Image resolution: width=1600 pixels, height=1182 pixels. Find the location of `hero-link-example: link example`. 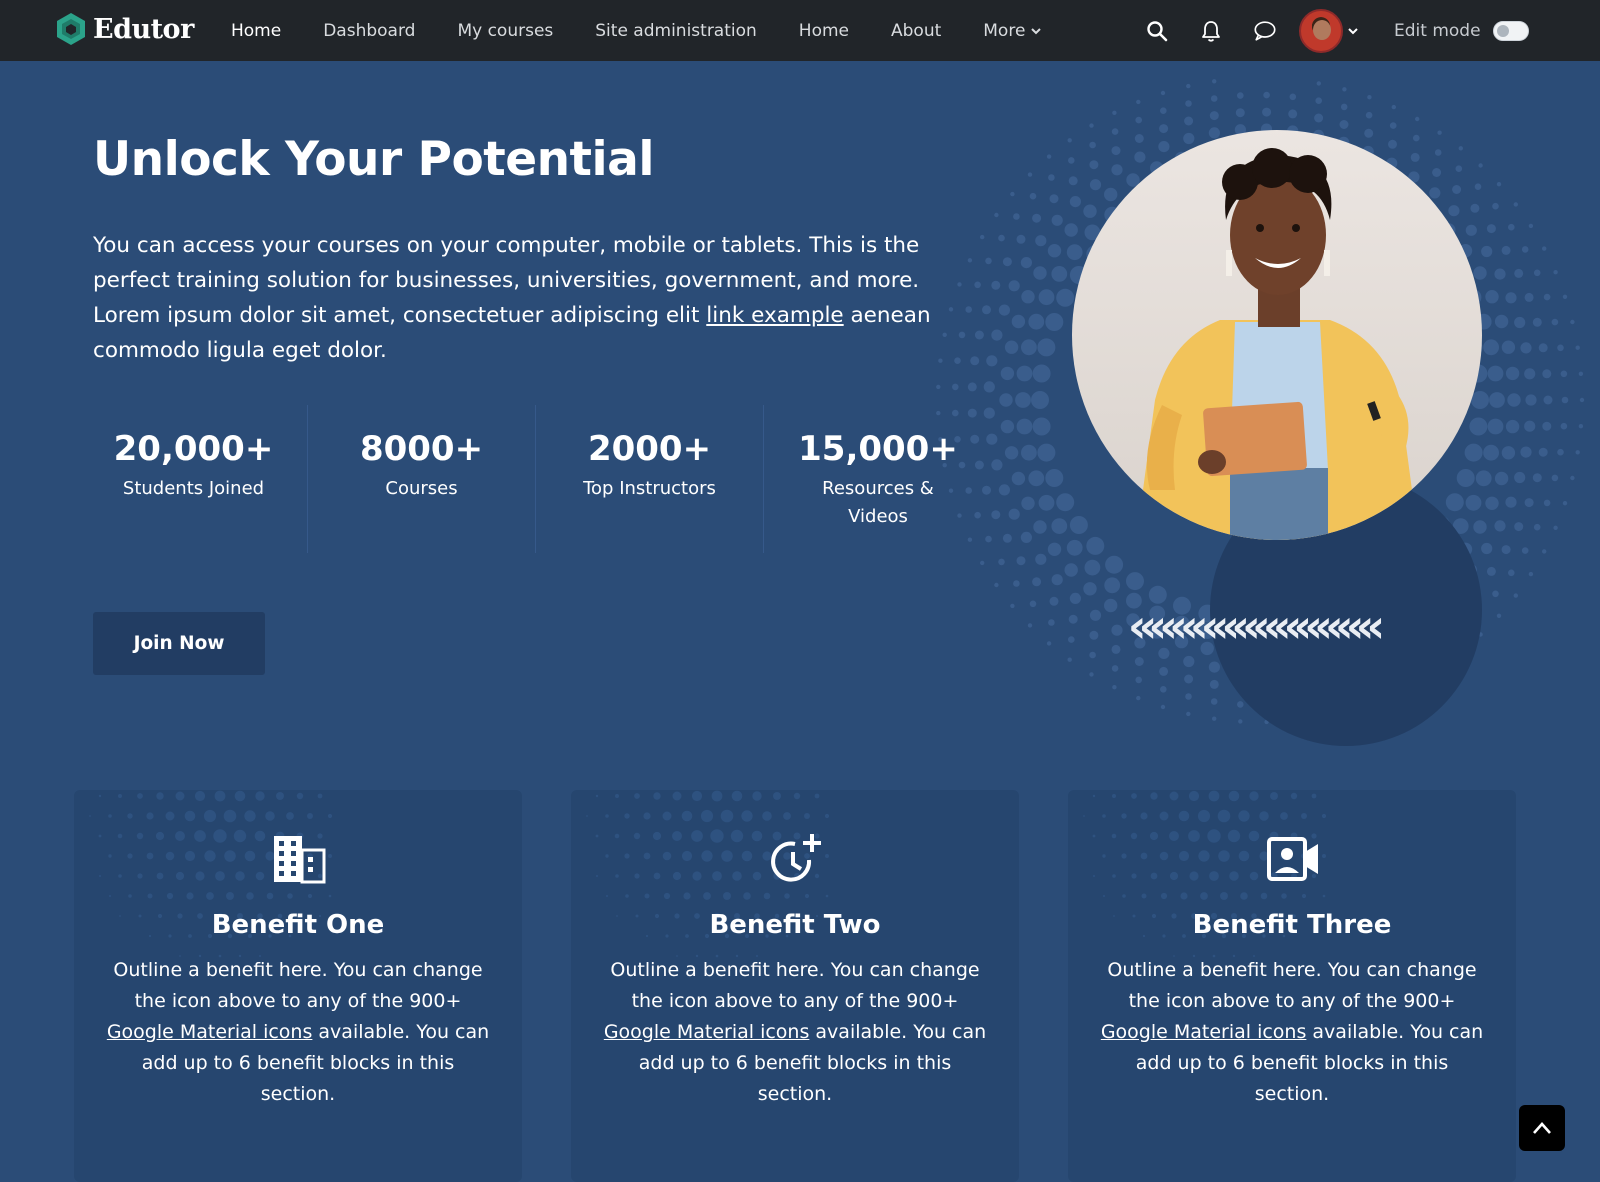

hero-link-example: link example is located at coordinates (774, 315).